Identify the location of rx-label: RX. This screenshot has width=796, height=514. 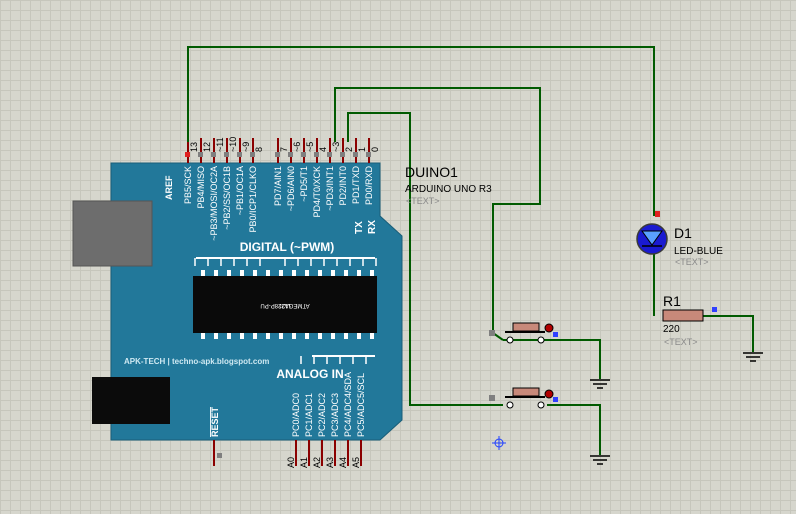
(372, 227).